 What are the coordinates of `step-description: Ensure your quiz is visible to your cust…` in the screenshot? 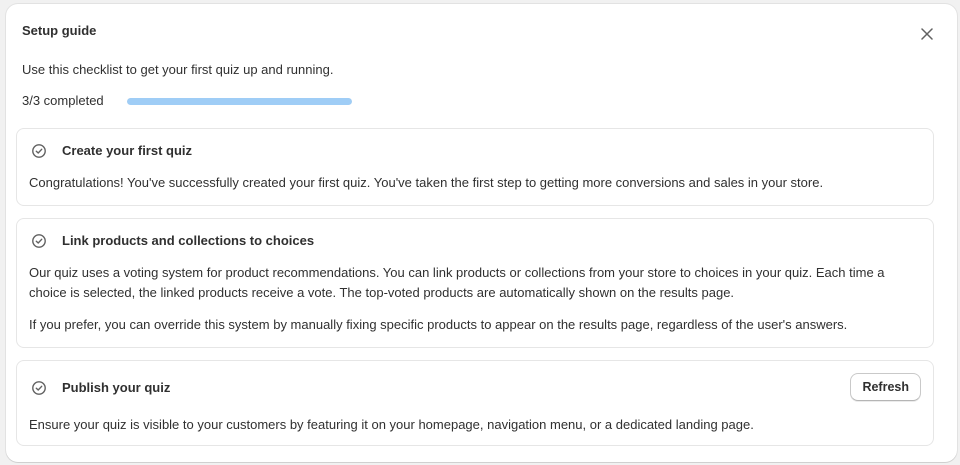 It's located at (391, 424).